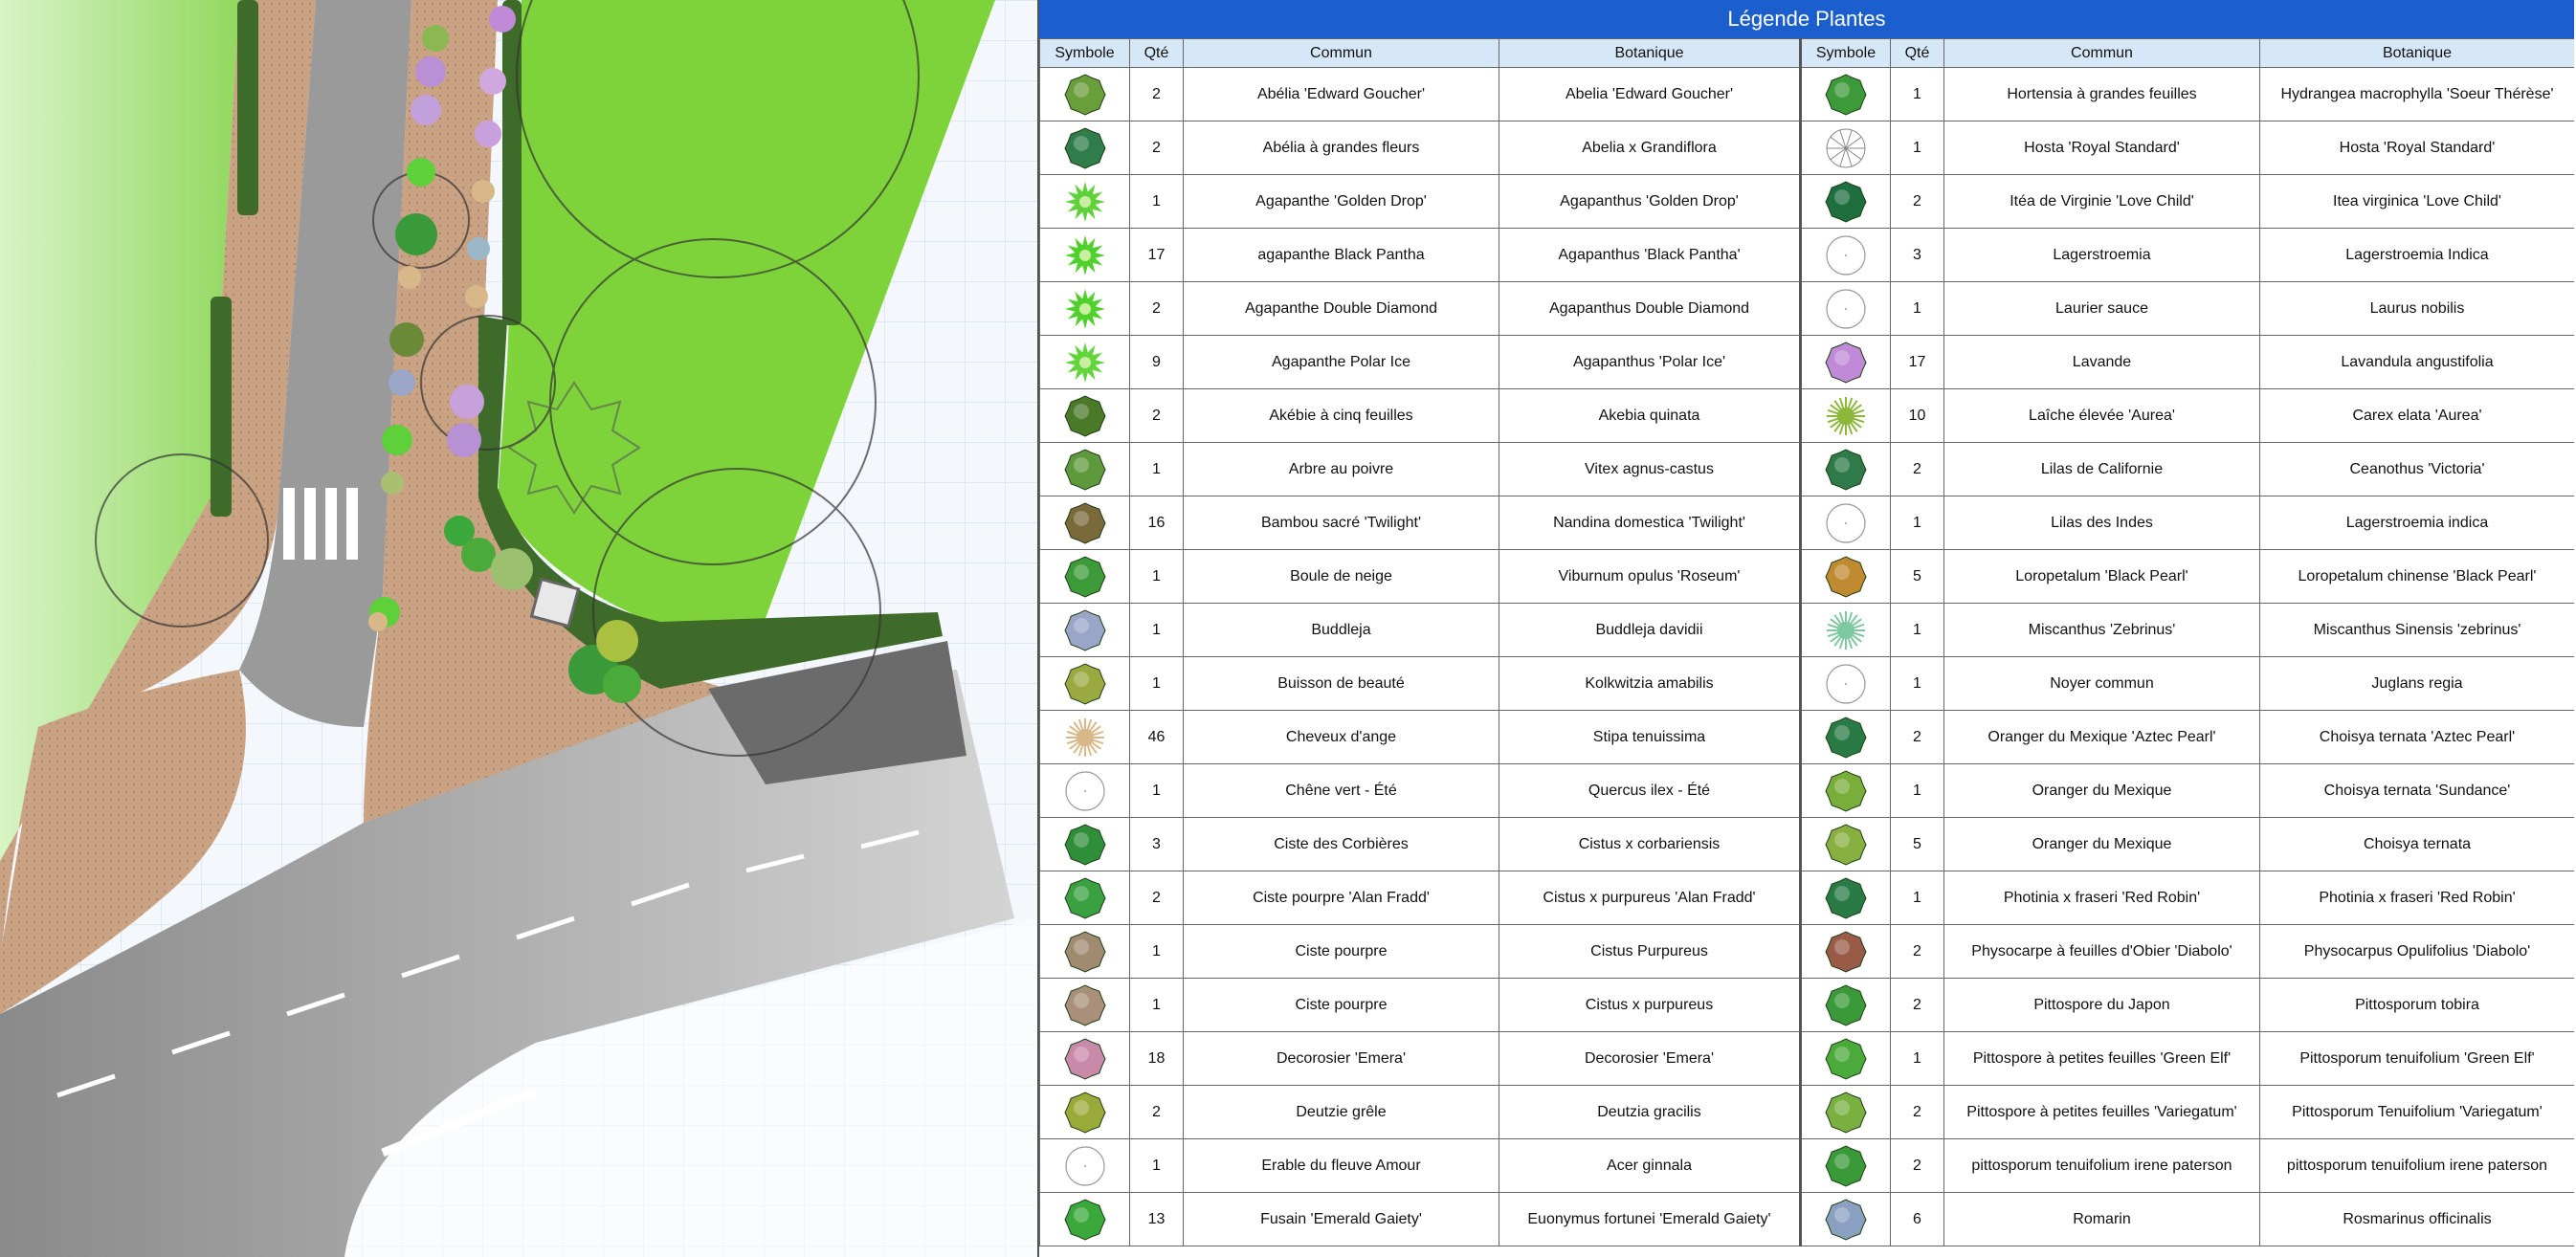  Describe the element at coordinates (1085, 309) in the screenshot. I see `spiky-plant-icon` at that location.